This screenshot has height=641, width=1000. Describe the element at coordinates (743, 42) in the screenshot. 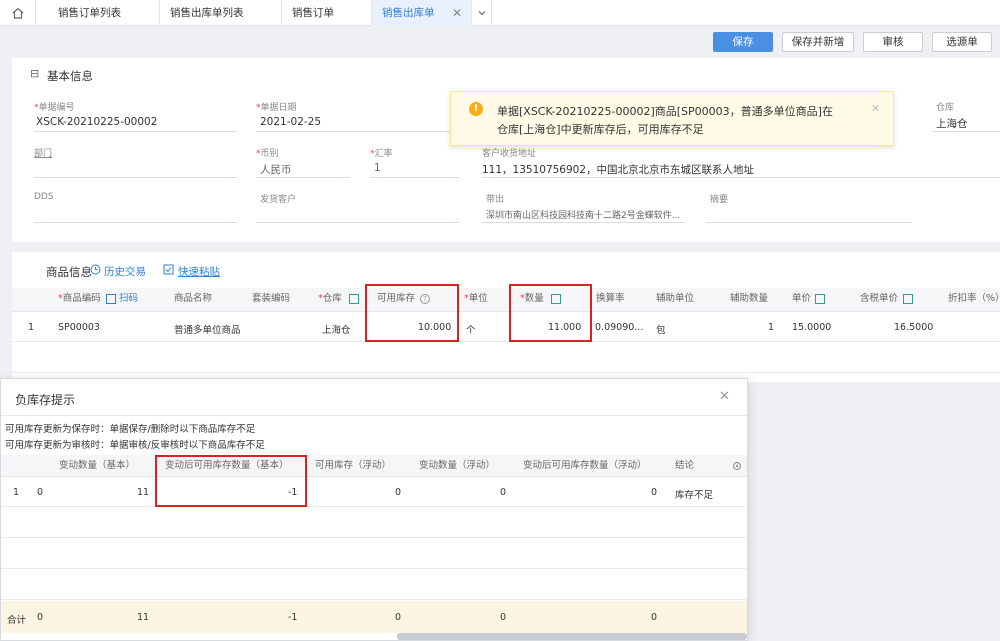

I see `save-button: 保存` at that location.